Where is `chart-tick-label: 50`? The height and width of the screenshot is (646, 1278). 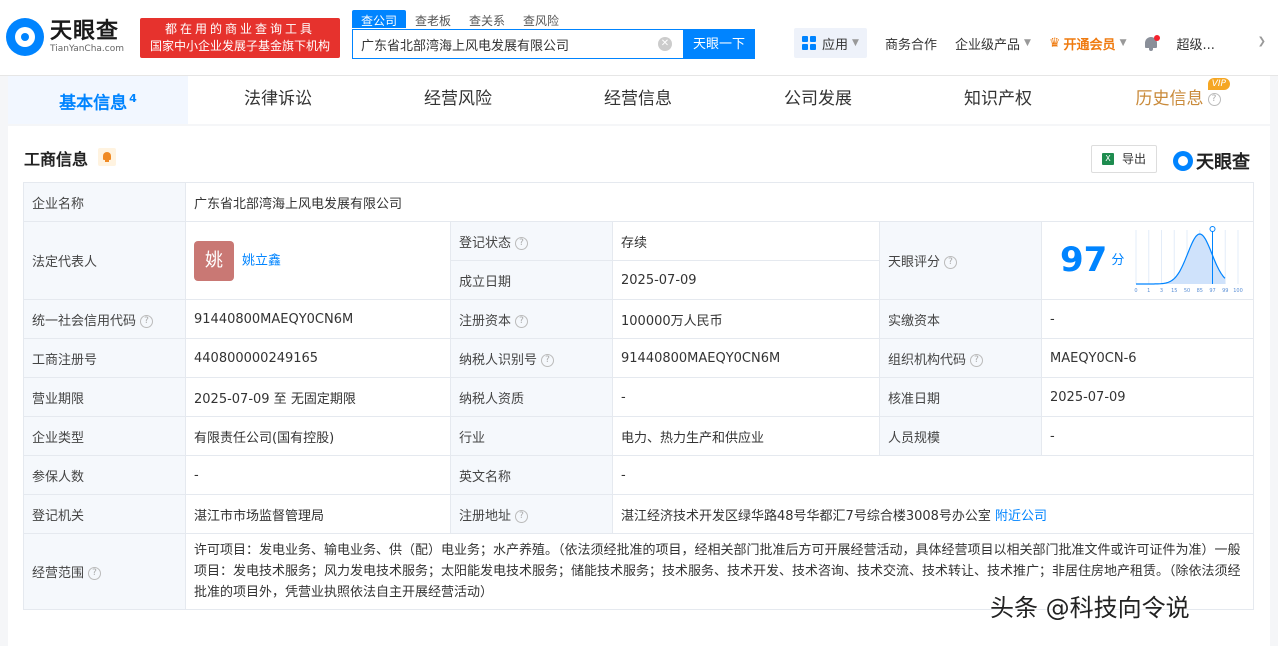
chart-tick-label: 50 is located at coordinates (1187, 291).